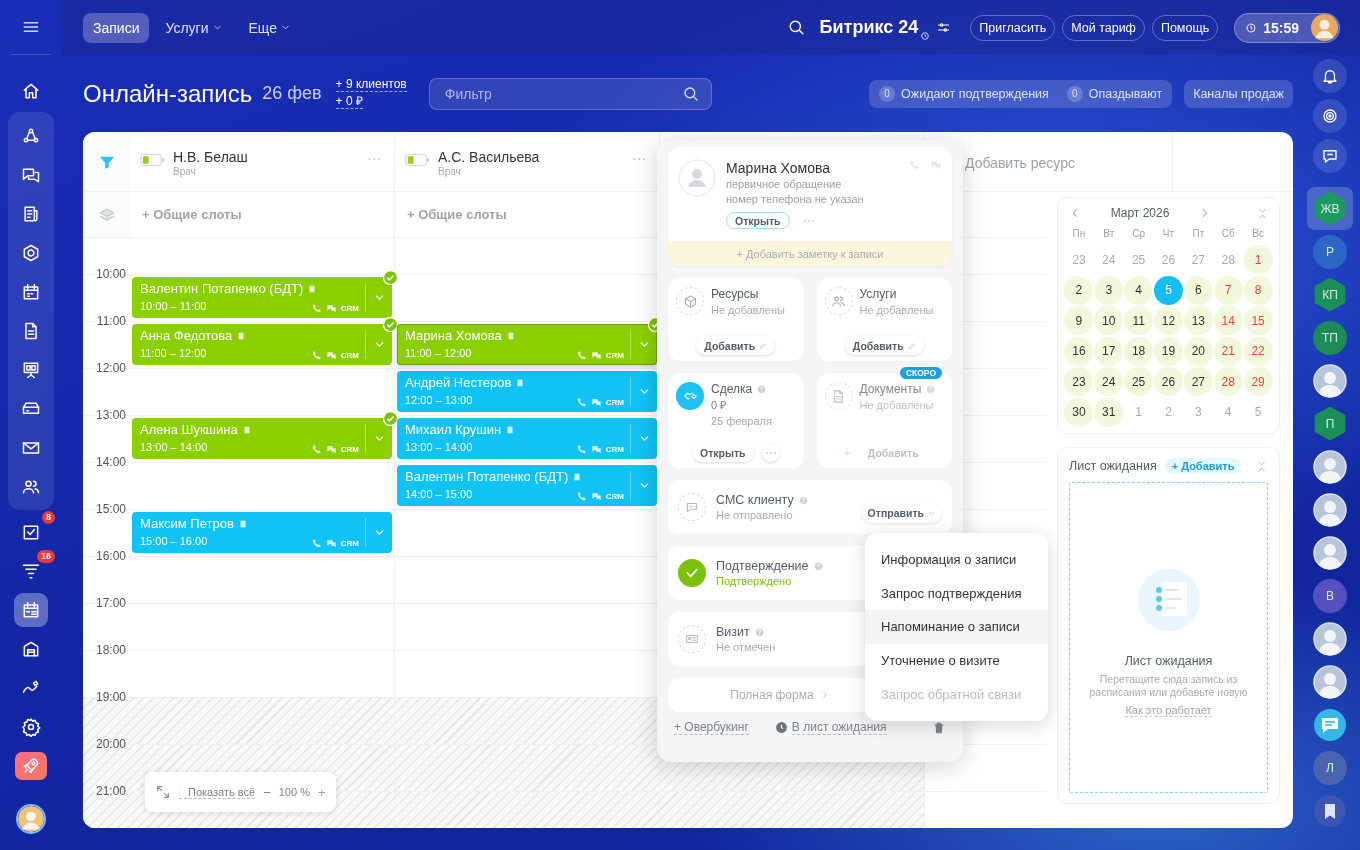  I want to click on calendar-day: 10, so click(1109, 321).